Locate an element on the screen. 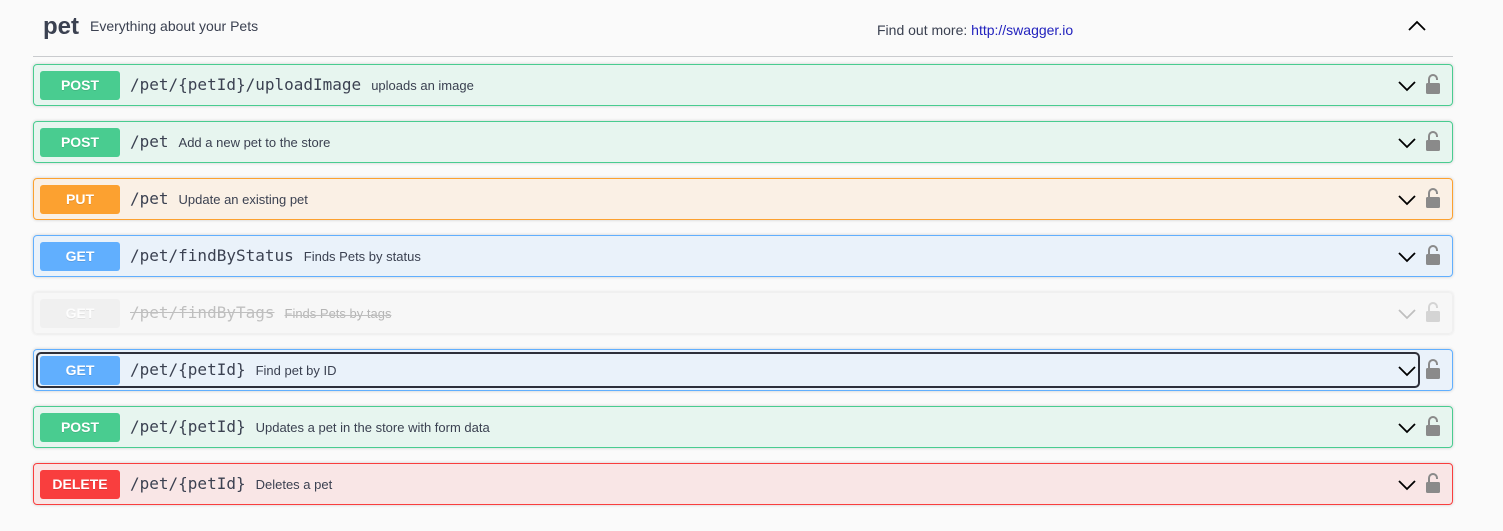 This screenshot has height=531, width=1503. operation-path: /pet/{petId} Find pet by ID is located at coordinates (233, 369).